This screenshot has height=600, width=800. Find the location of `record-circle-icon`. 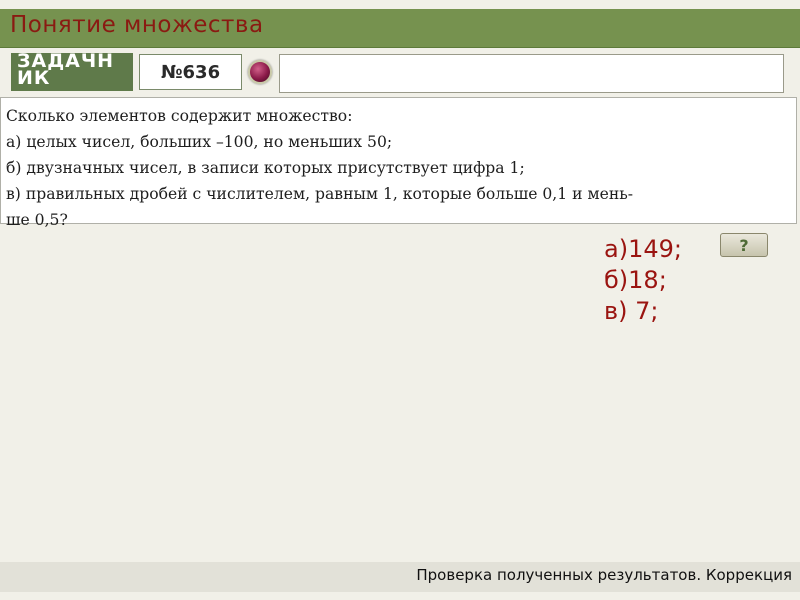

record-circle-icon is located at coordinates (260, 72).